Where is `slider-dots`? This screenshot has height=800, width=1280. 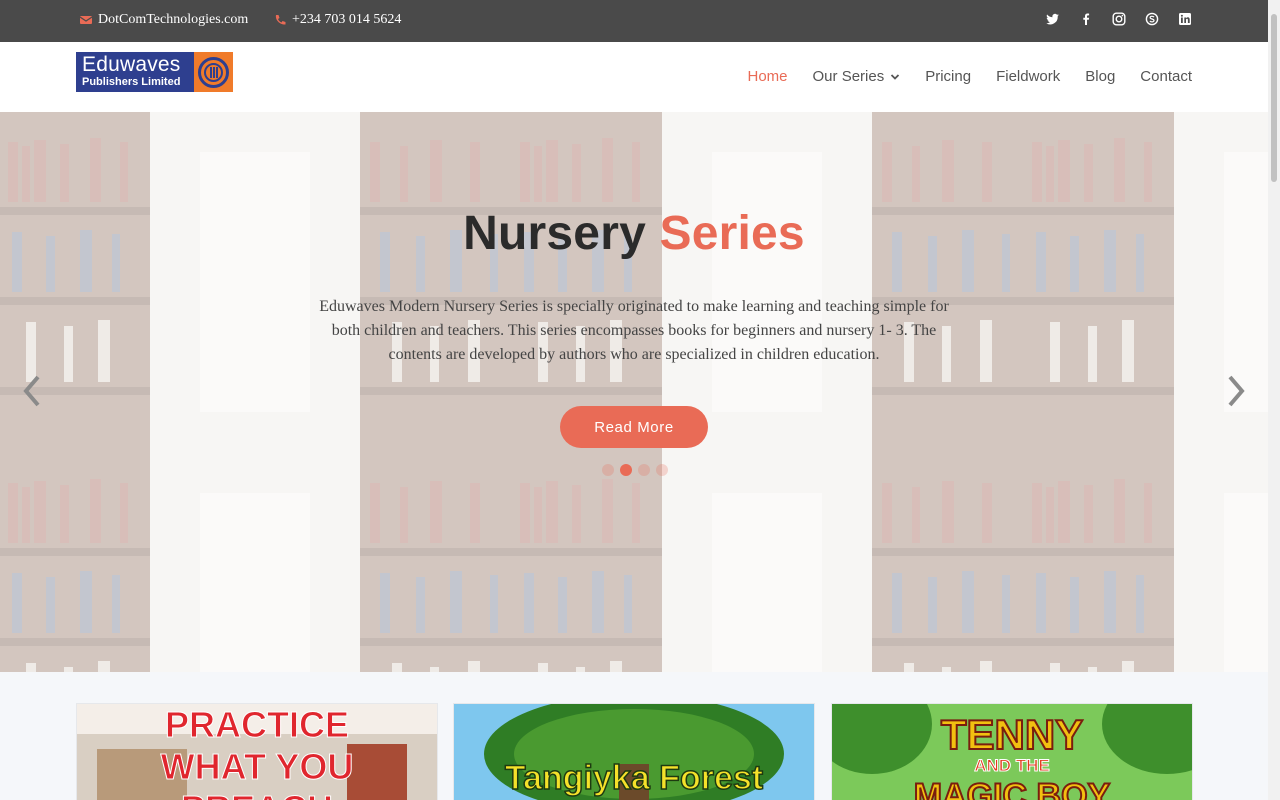
slider-dots is located at coordinates (635, 470).